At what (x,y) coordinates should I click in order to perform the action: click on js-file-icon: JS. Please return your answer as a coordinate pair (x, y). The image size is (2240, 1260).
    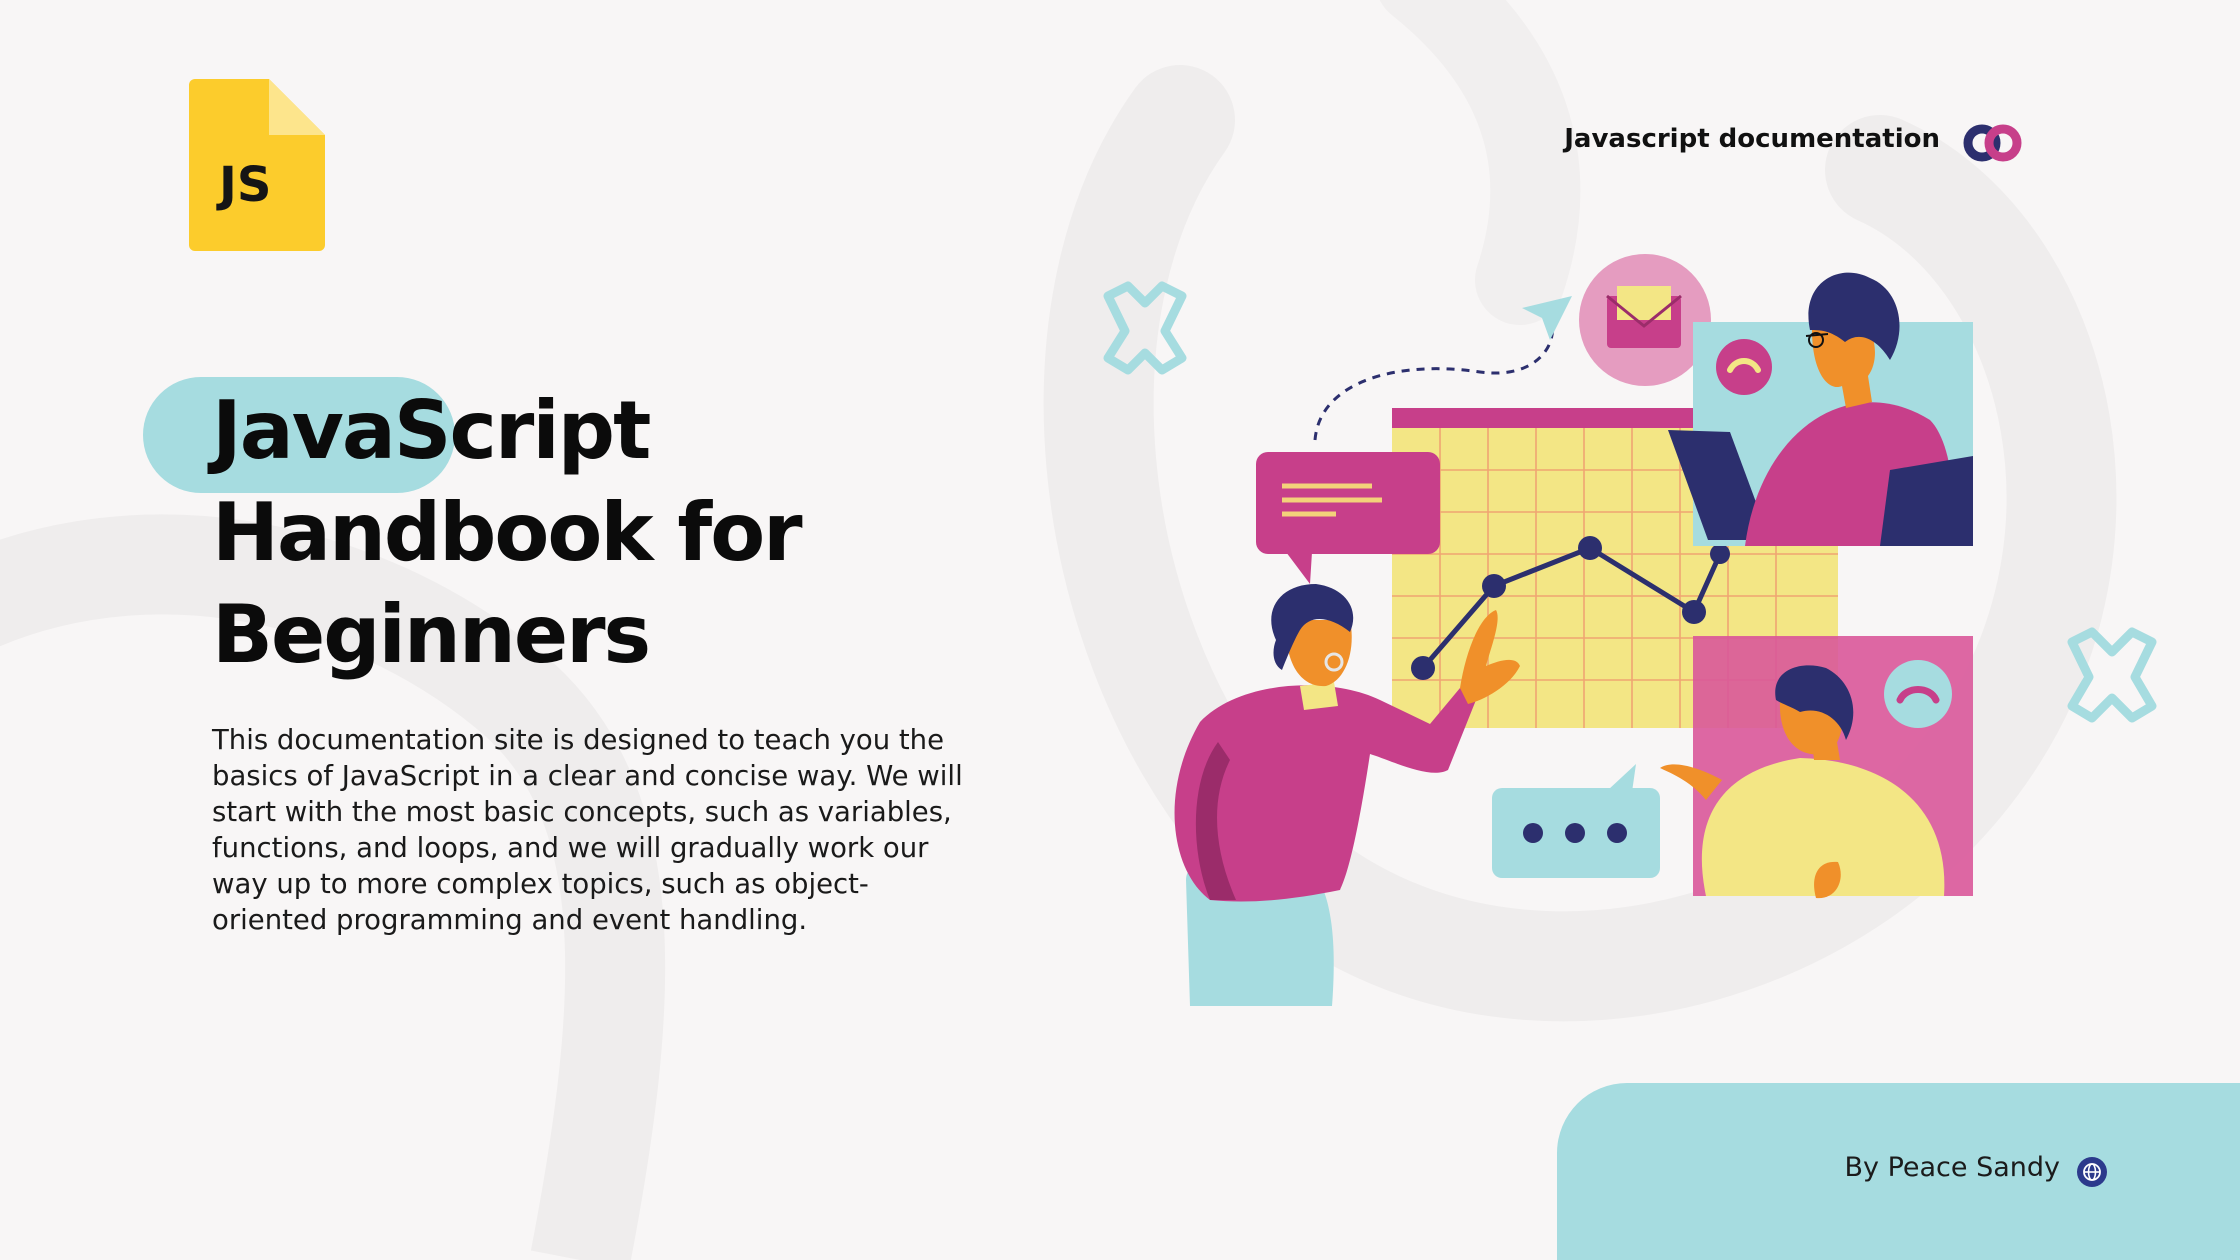
    Looking at the image, I should click on (257, 165).